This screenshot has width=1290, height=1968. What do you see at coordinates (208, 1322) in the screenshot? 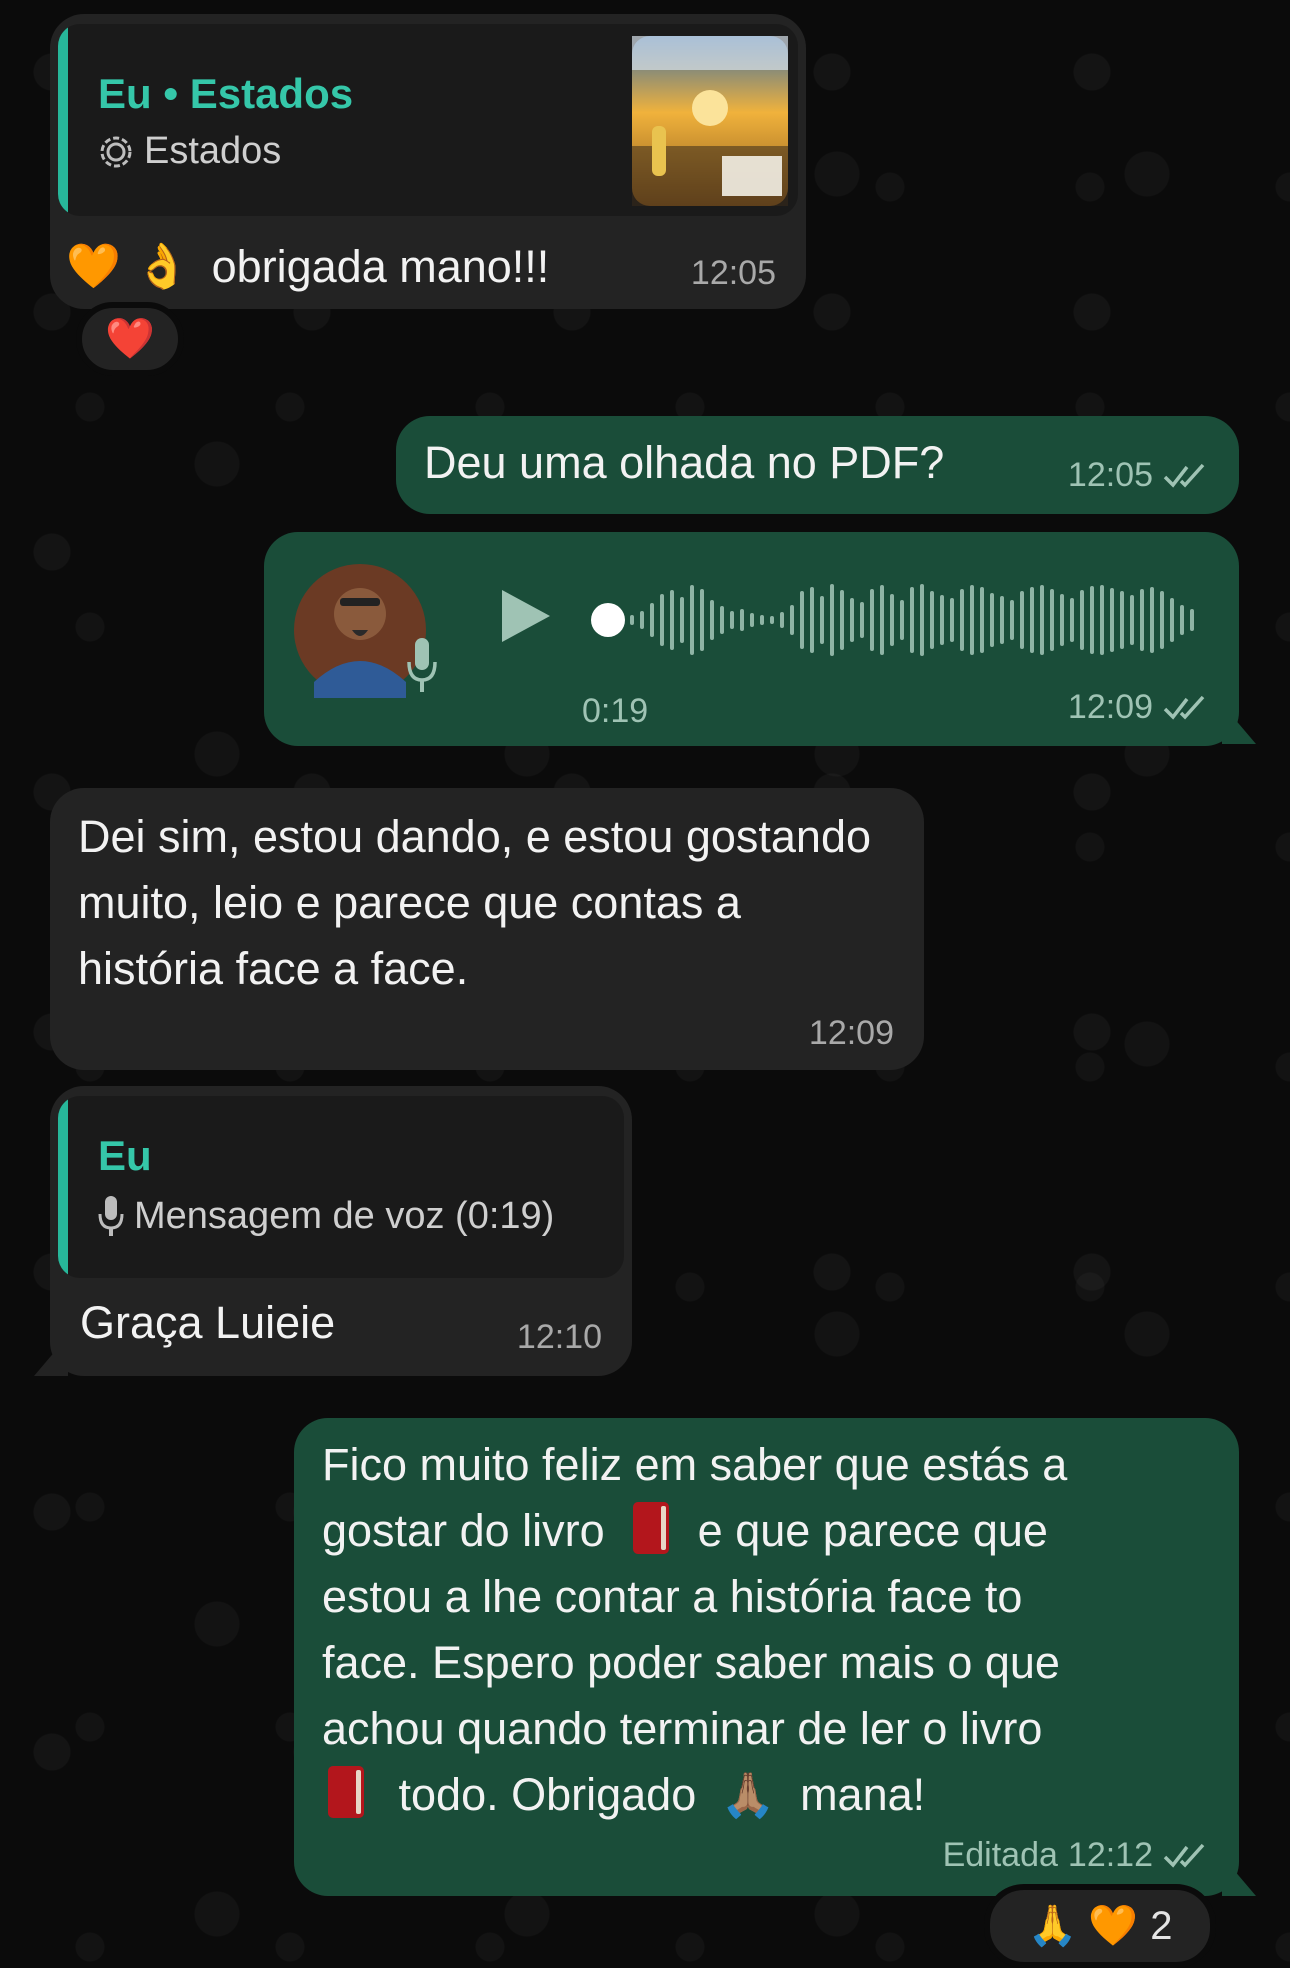
I see `message-text: Graça Luieie` at bounding box center [208, 1322].